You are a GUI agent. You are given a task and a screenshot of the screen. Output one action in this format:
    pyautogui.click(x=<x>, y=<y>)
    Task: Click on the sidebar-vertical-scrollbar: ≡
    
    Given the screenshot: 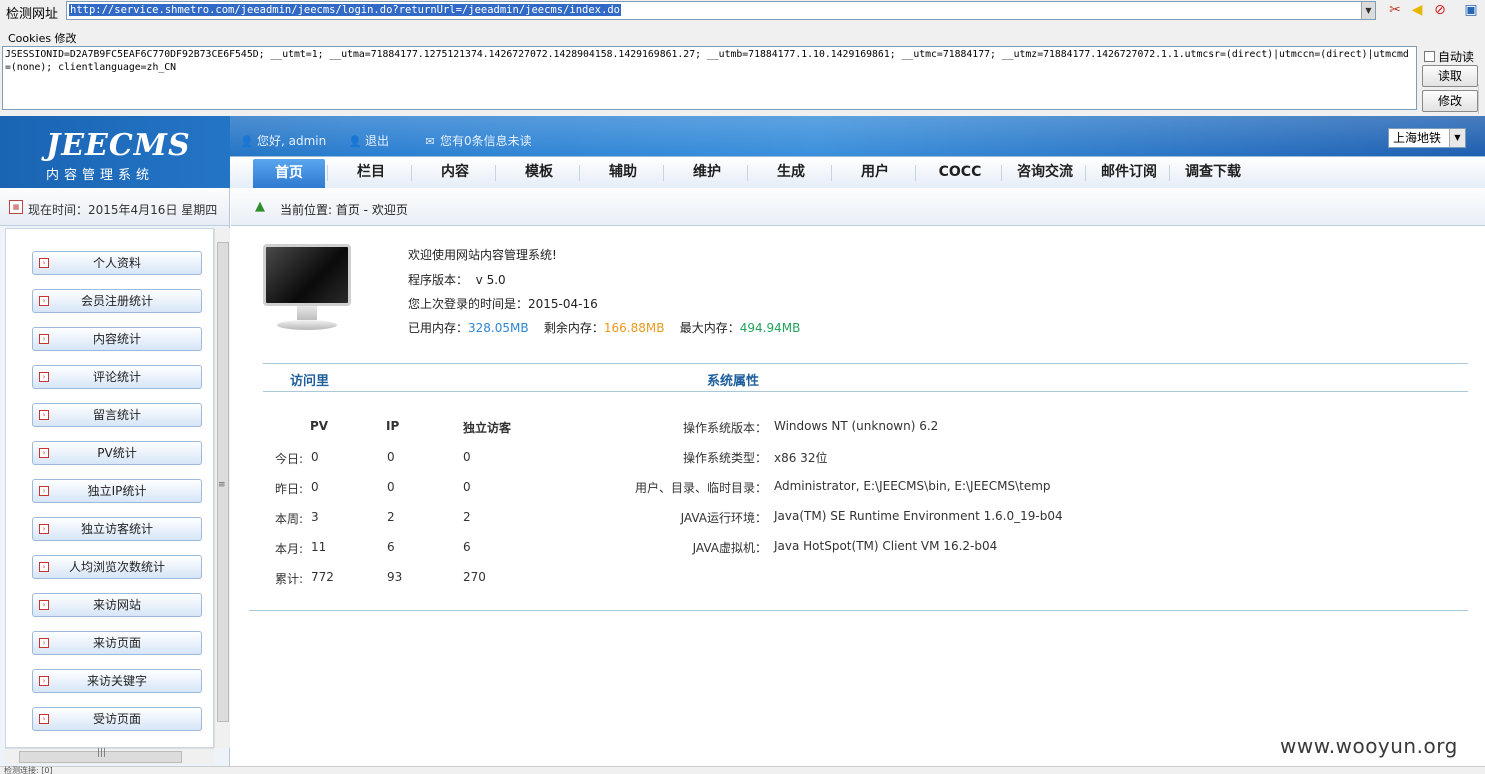 What is the action you would take?
    pyautogui.click(x=222, y=488)
    